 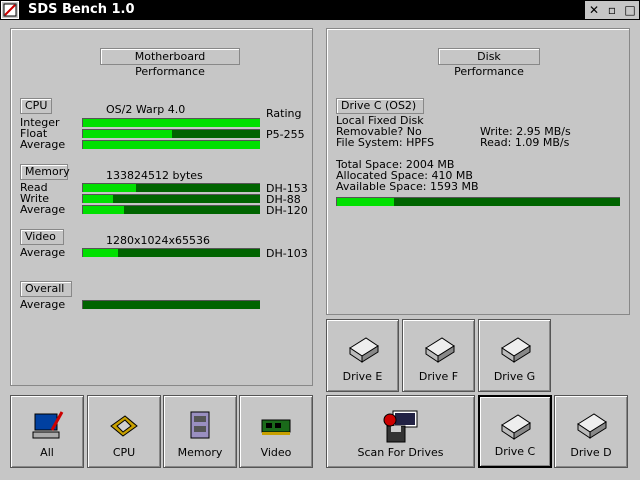 I want to click on all-button: All, so click(x=47, y=431).